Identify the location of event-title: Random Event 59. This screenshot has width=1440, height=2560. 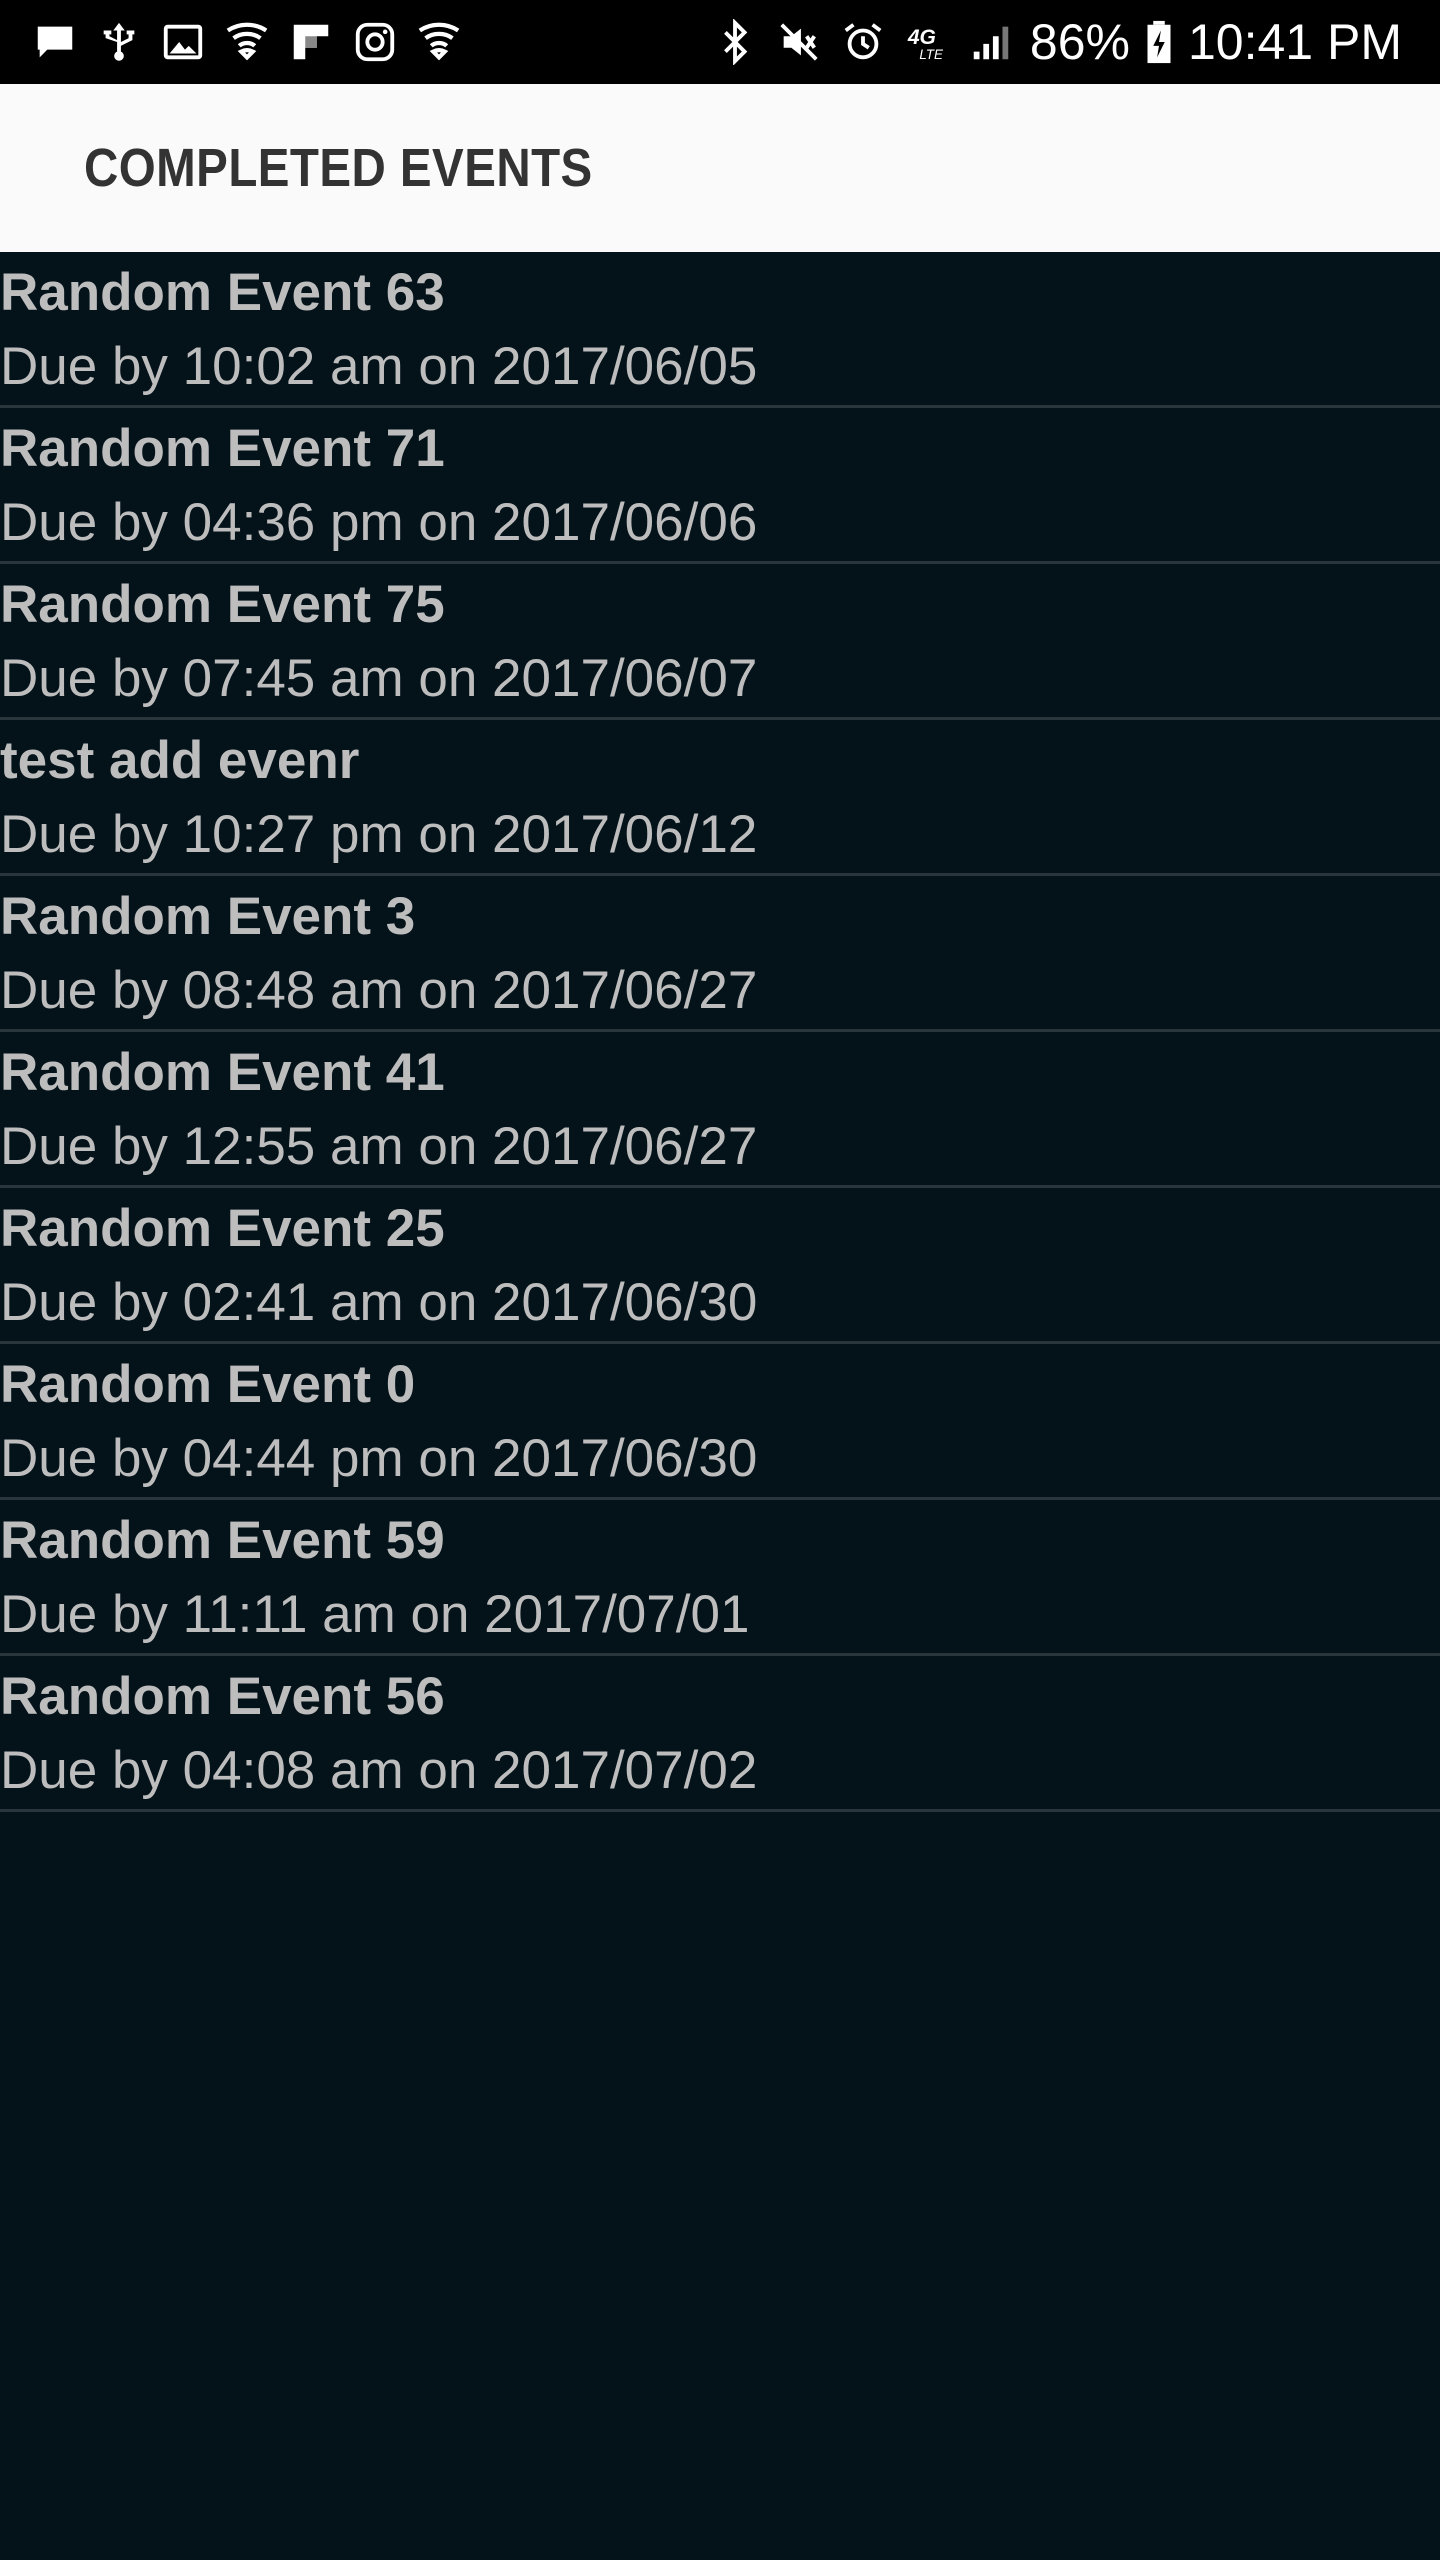
(222, 1540).